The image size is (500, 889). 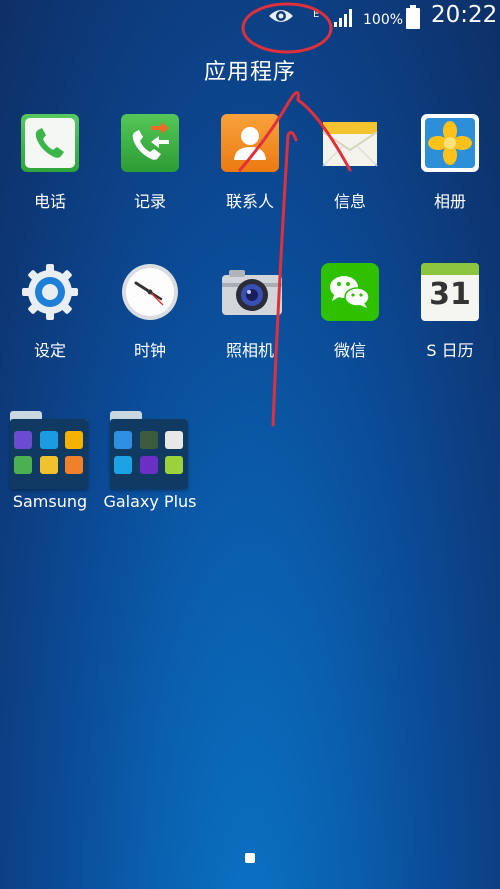 I want to click on status-bar: E 100% 20:22, so click(x=250, y=19).